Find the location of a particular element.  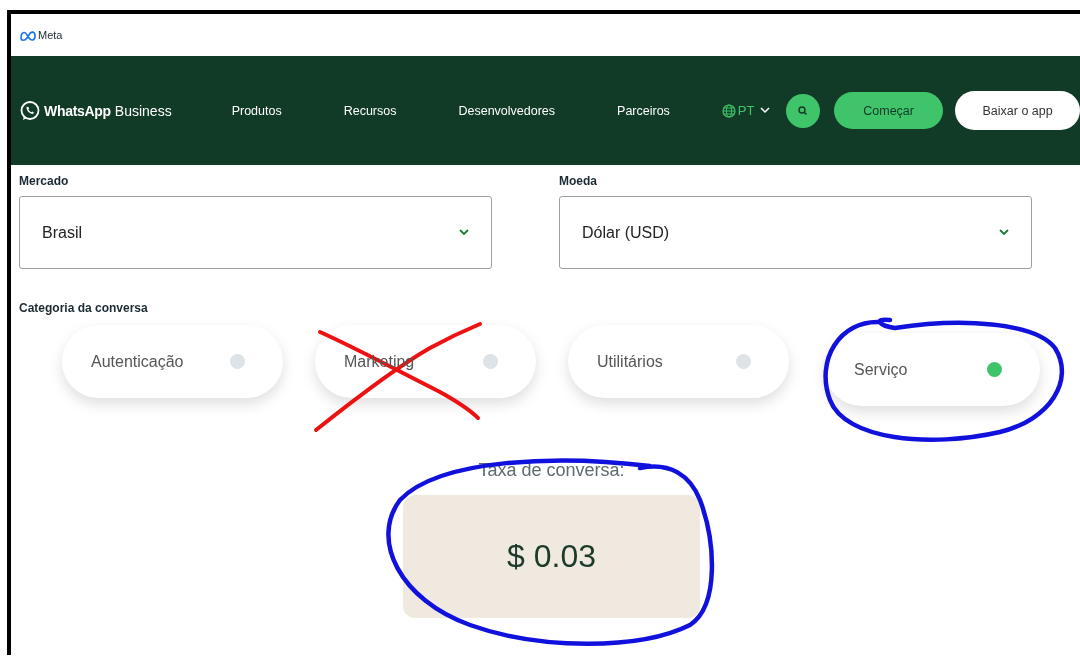

search-icon is located at coordinates (803, 110).